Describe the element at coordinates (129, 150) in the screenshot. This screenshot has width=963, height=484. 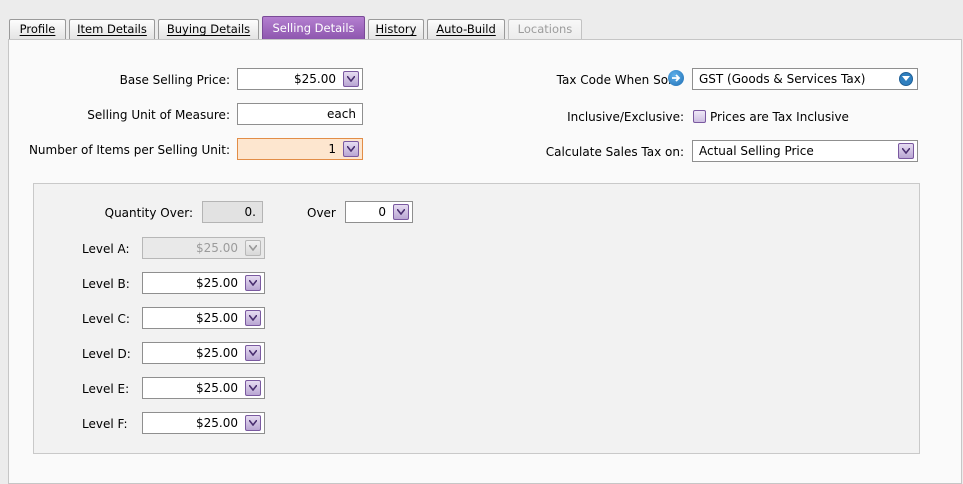
I see `items-per-unit-label: Number of Items per Selling Unit:` at that location.